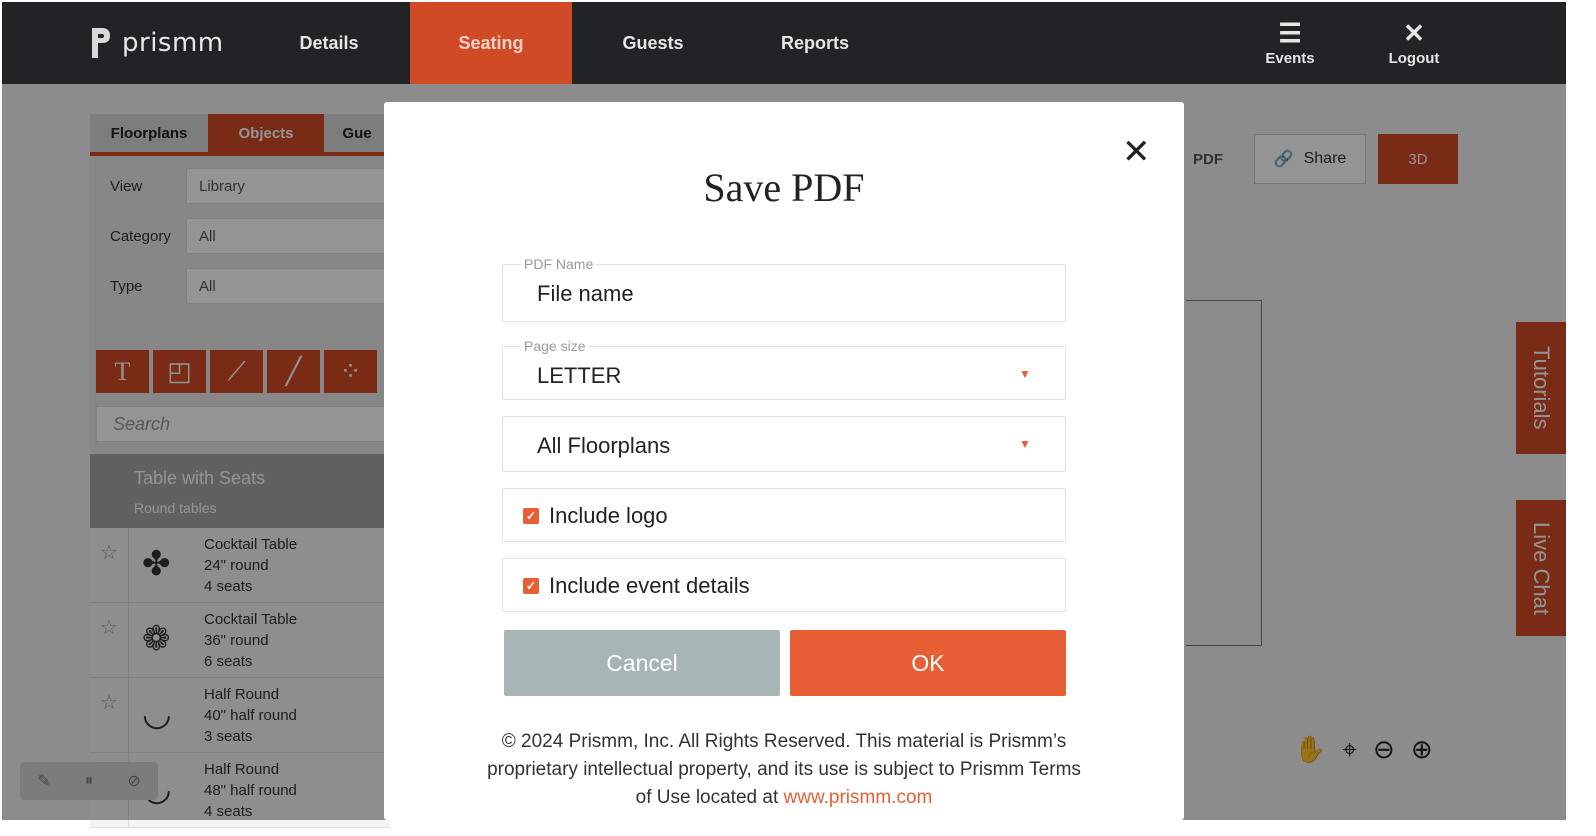  I want to click on nav-tab-reports: Reports, so click(815, 43).